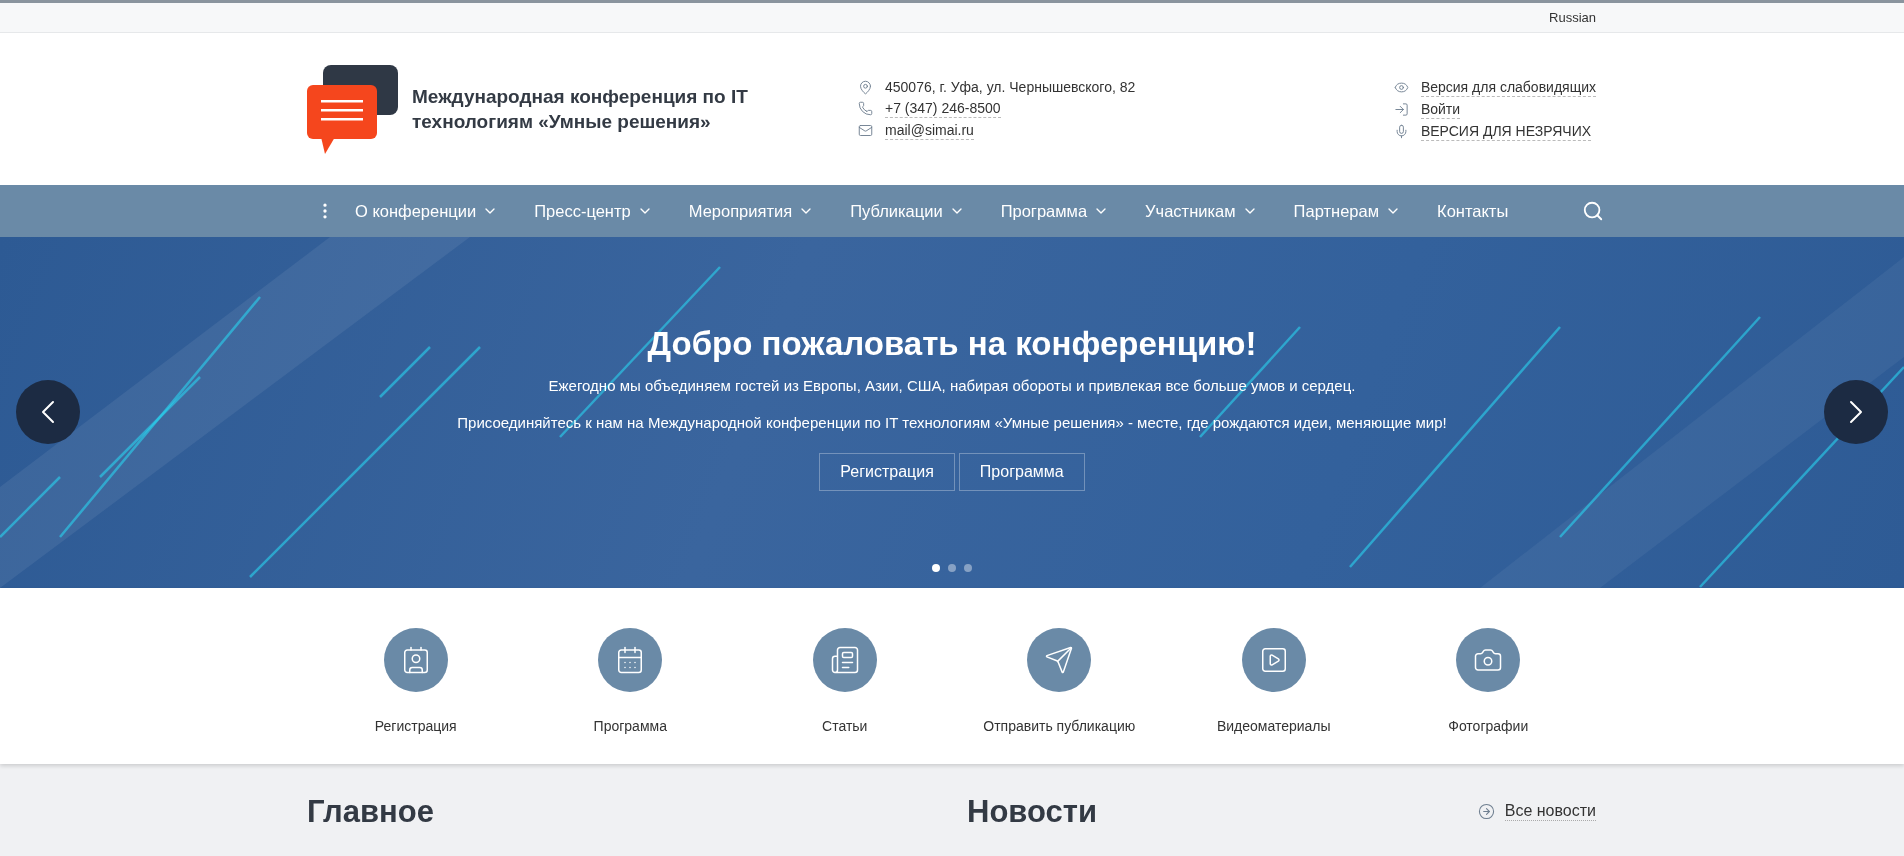  Describe the element at coordinates (1856, 412) in the screenshot. I see `next-slide-button` at that location.